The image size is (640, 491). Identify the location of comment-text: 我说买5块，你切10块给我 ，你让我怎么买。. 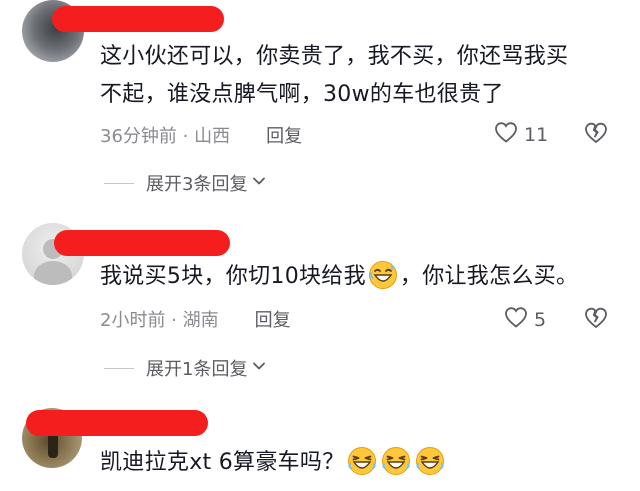
(339, 277).